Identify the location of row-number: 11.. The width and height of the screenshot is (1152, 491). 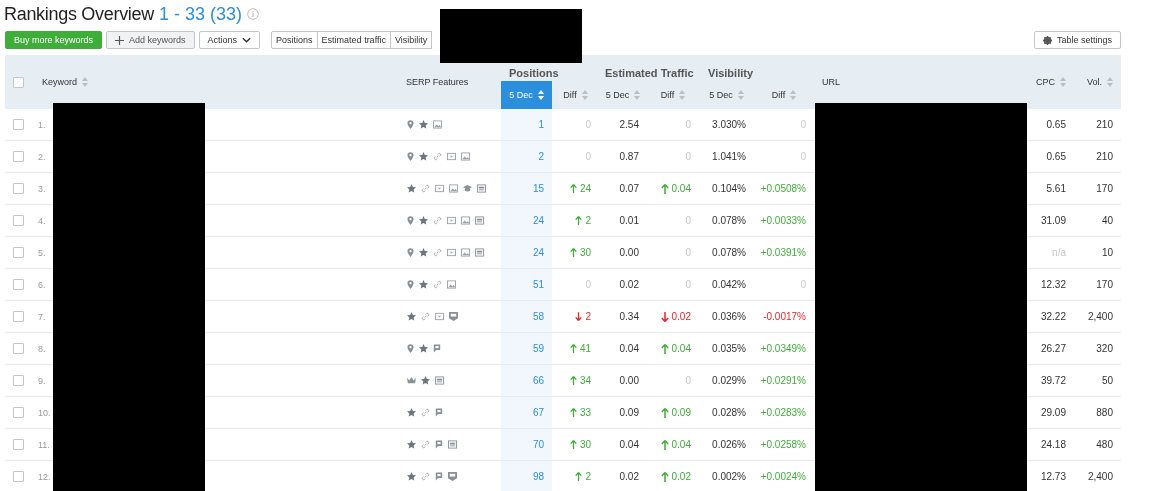
(43, 444).